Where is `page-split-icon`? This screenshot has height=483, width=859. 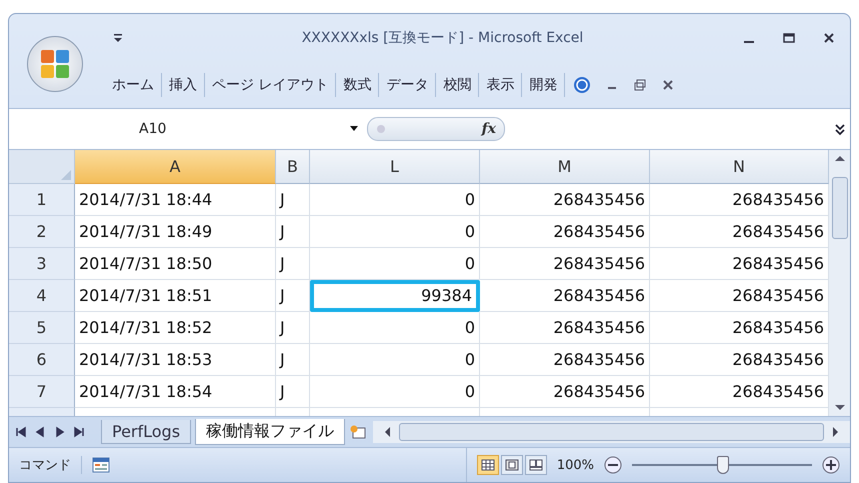 page-split-icon is located at coordinates (535, 465).